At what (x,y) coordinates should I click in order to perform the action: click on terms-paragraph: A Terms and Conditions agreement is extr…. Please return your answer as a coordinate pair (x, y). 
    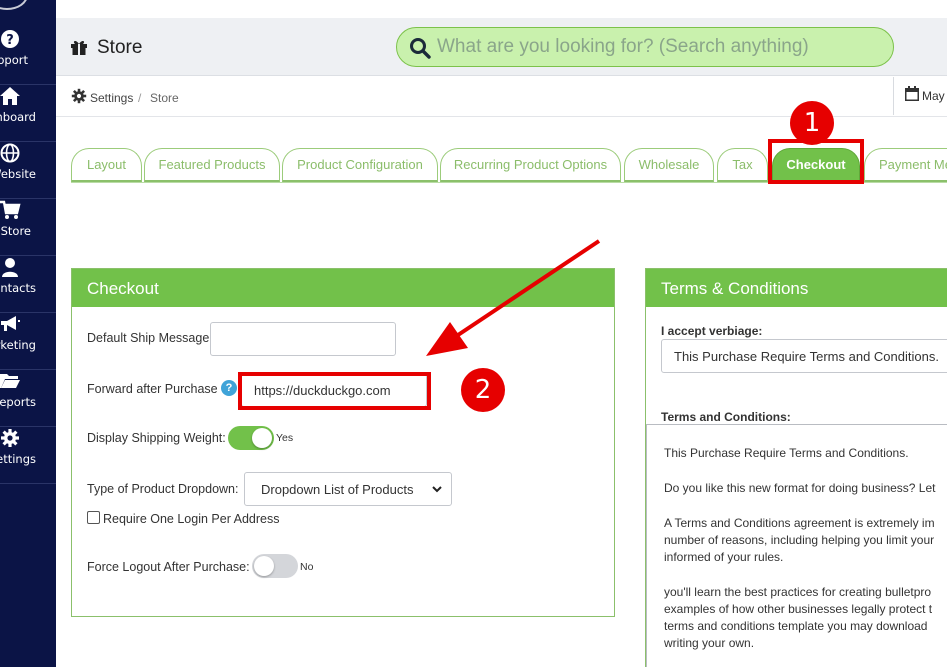
    Looking at the image, I should click on (799, 540).